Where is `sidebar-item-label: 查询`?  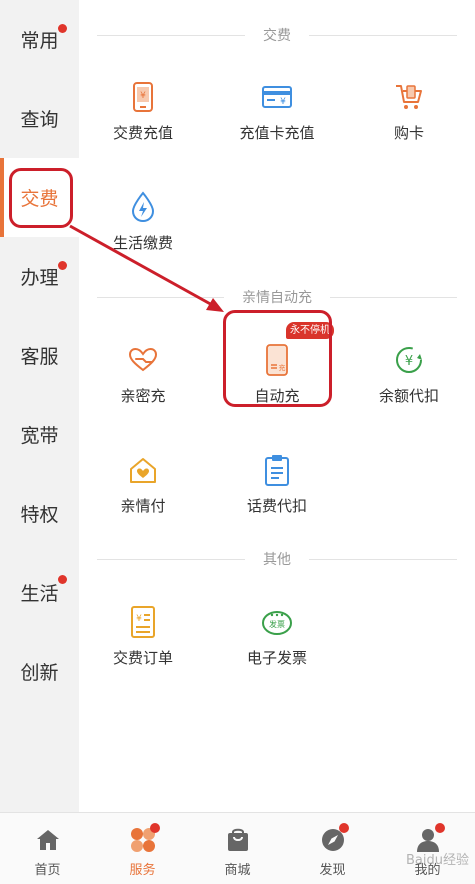 sidebar-item-label: 查询 is located at coordinates (39, 120).